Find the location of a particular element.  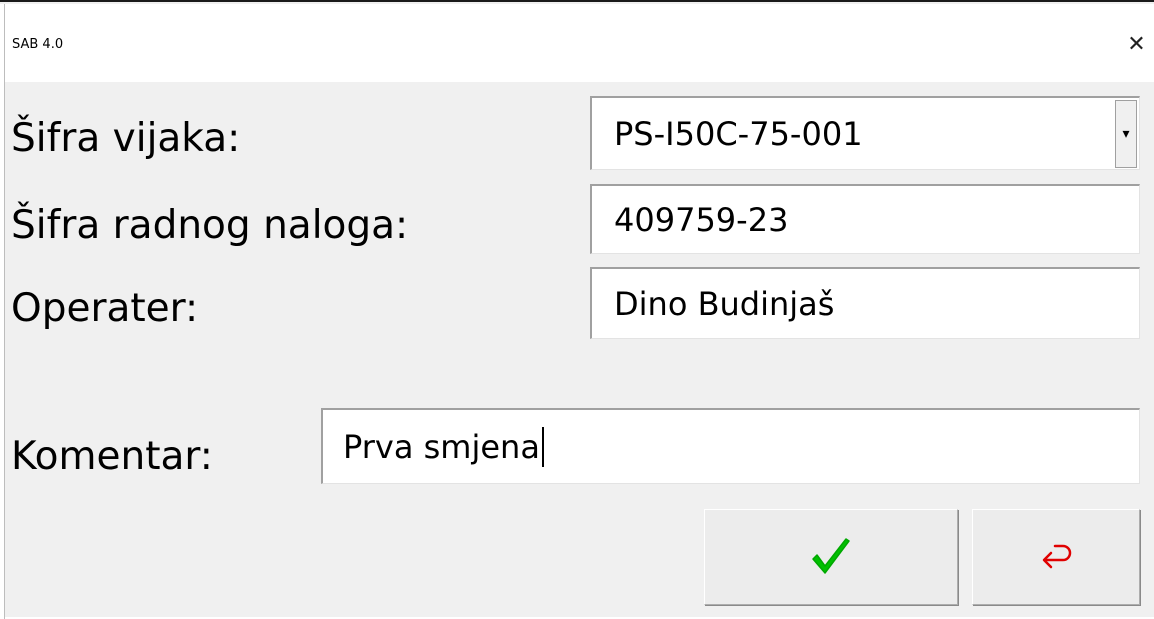

chevron-down-icon: ▾ is located at coordinates (1126, 134).